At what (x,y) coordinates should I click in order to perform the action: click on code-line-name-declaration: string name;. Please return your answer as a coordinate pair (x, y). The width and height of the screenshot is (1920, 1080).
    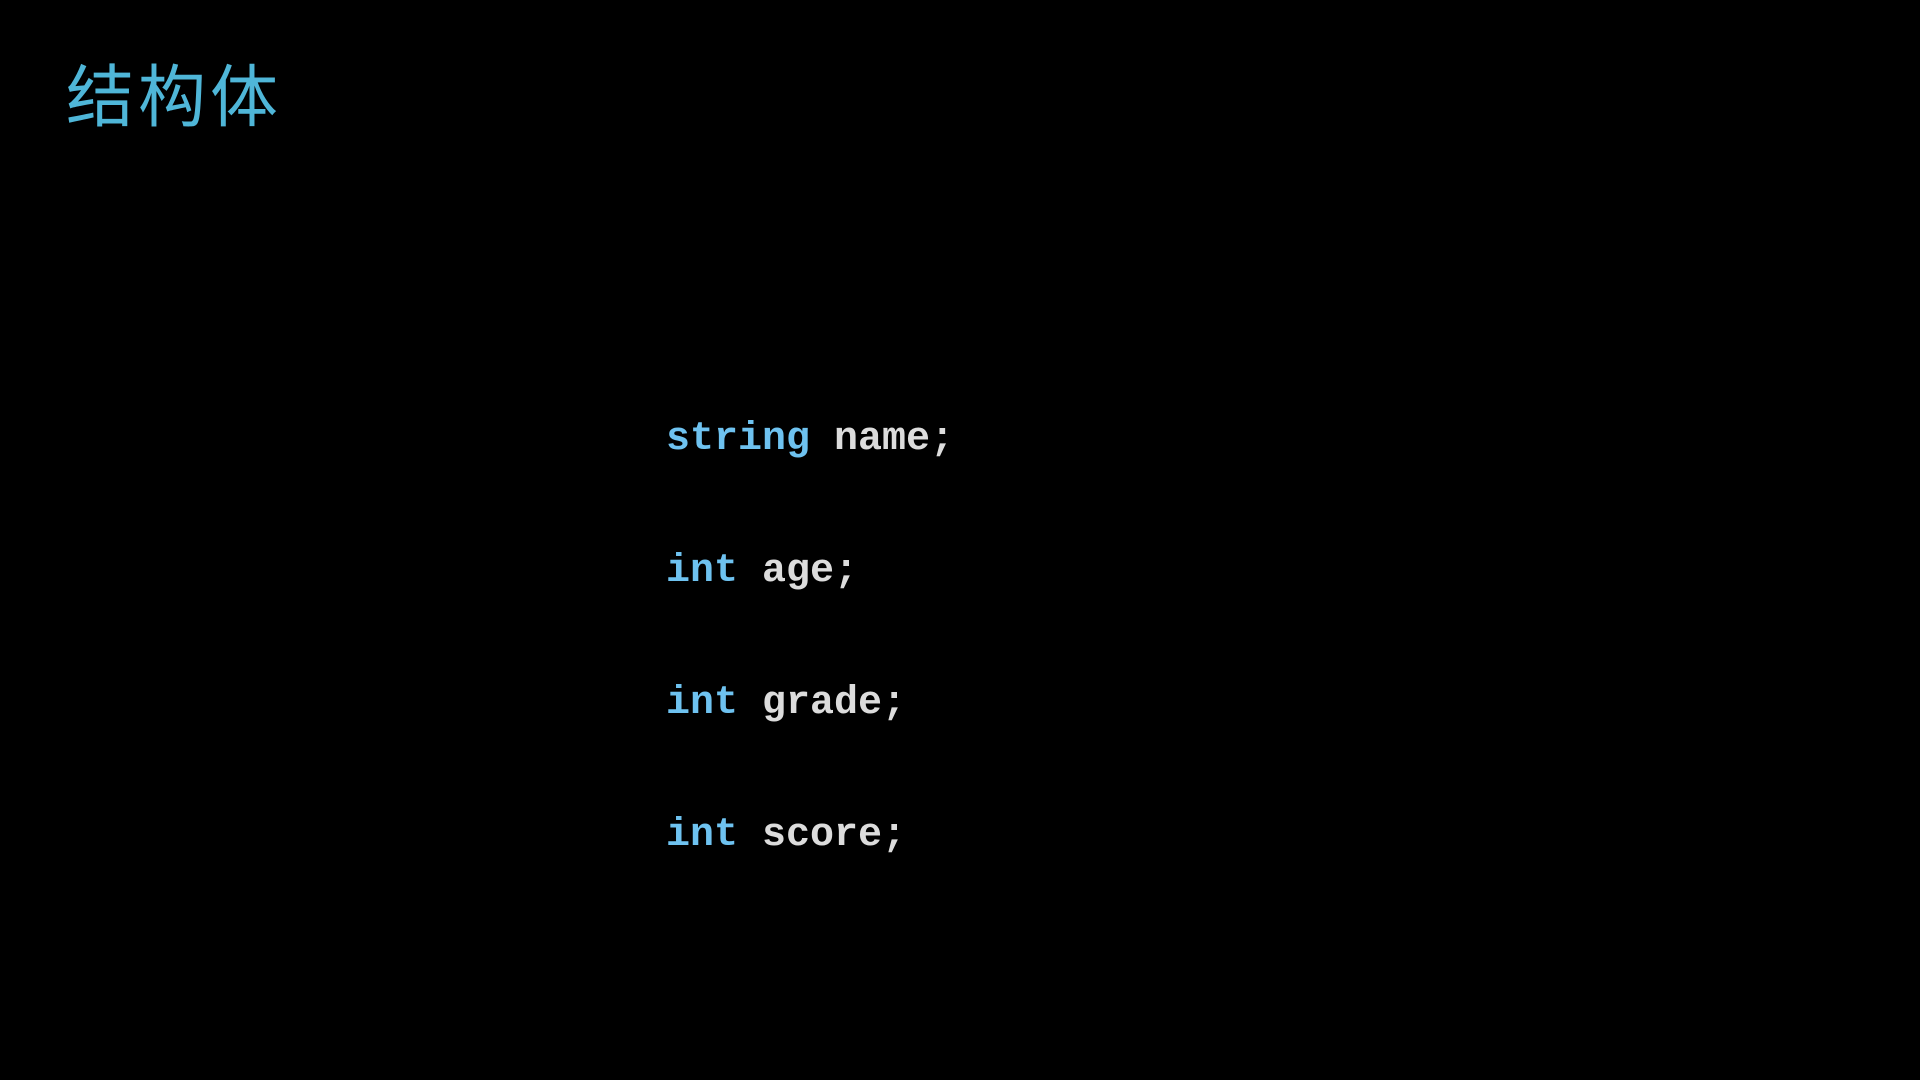
    Looking at the image, I should click on (810, 440).